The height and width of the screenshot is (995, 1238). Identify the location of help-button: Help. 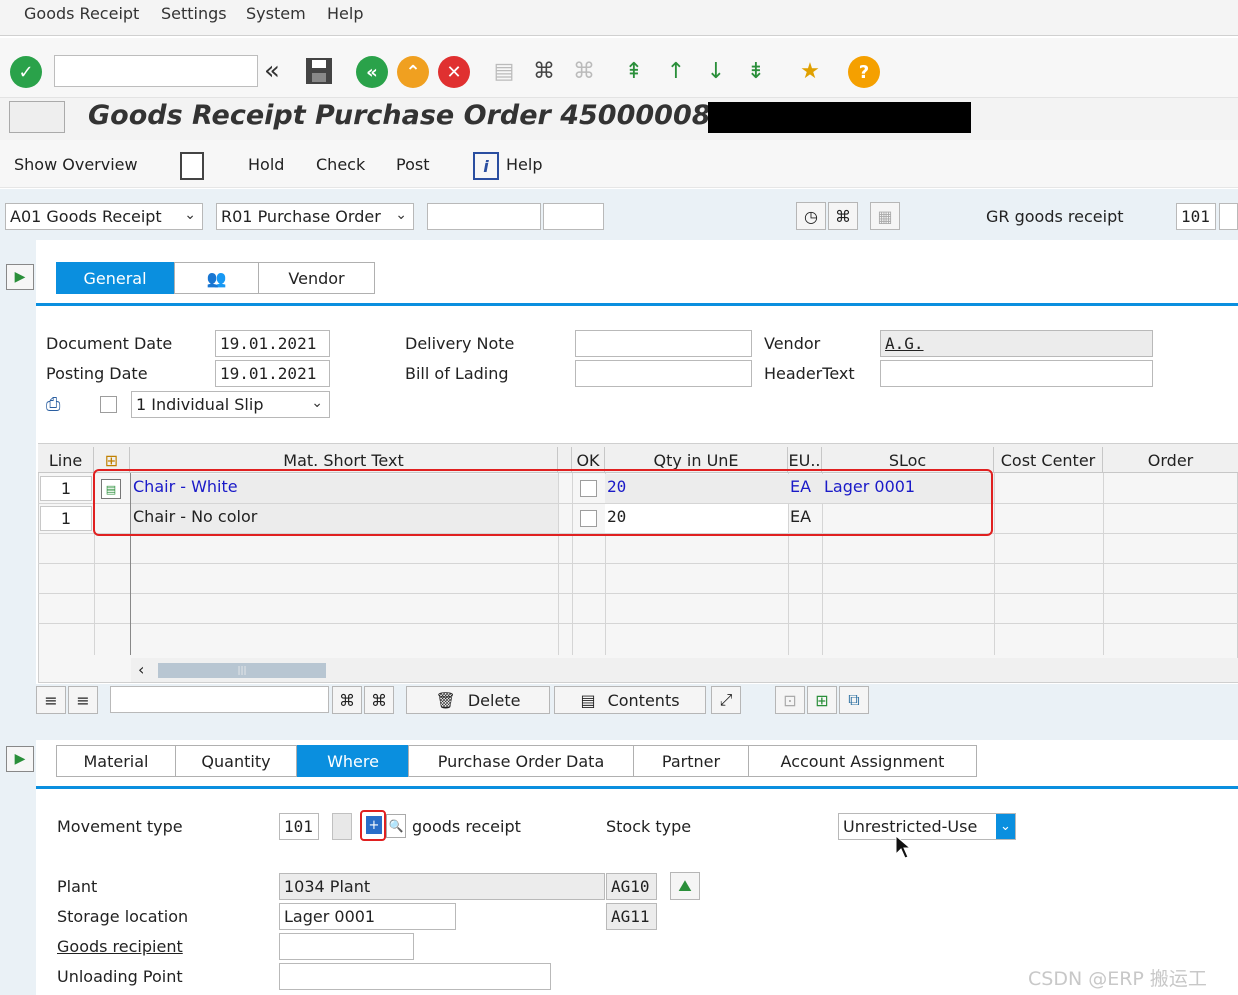
(524, 164).